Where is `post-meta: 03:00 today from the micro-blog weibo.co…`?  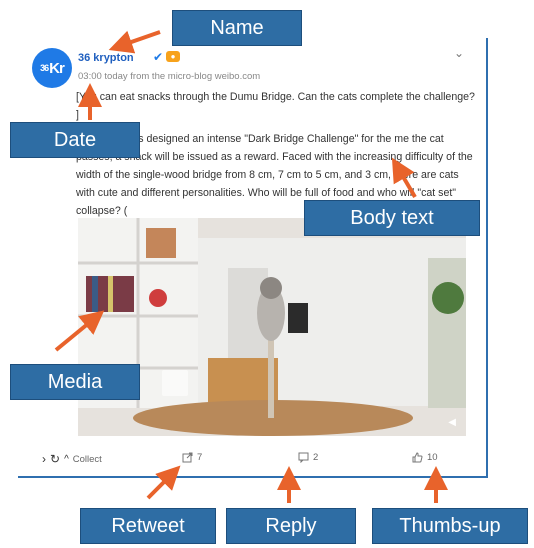
post-meta: 03:00 today from the micro-blog weibo.co… is located at coordinates (169, 76).